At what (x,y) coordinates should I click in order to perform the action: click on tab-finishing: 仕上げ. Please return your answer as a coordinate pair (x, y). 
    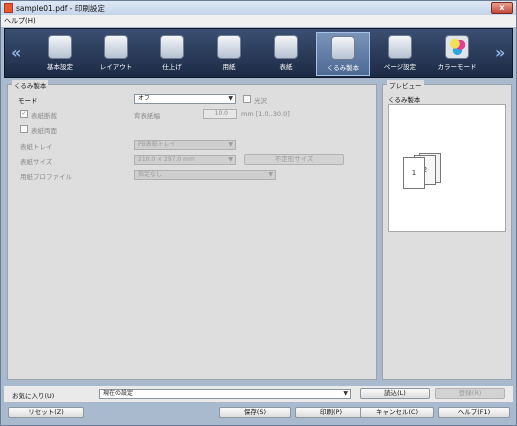
    Looking at the image, I should click on (172, 54).